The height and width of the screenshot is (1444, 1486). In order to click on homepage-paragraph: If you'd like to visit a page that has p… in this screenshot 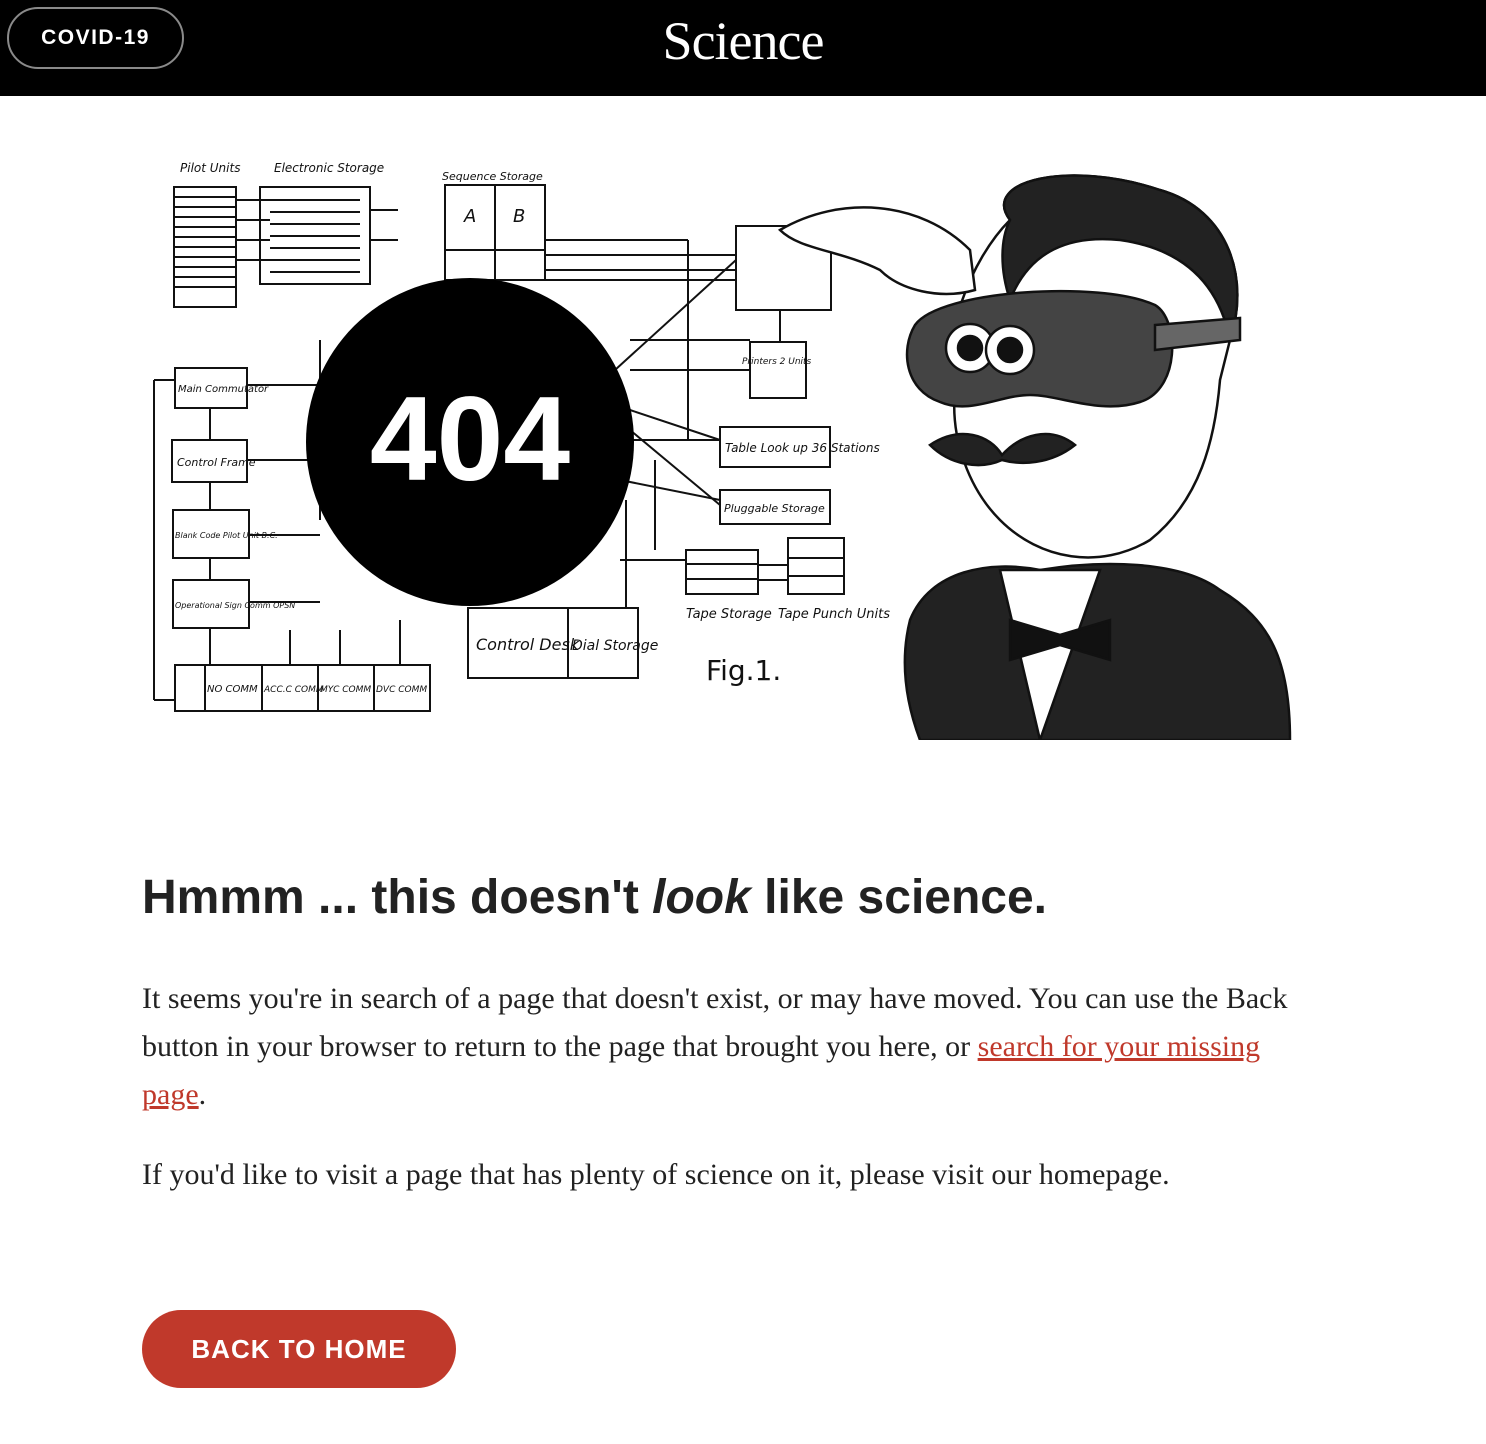, I will do `click(656, 1174)`.